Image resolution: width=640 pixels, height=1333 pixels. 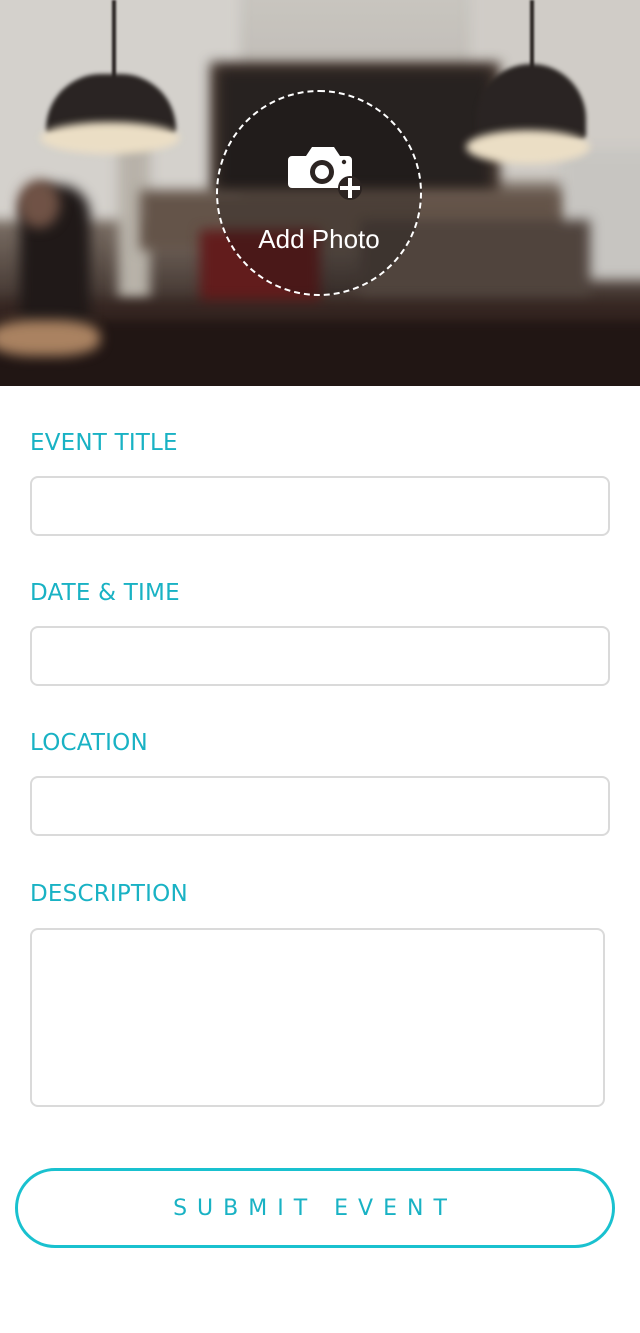 What do you see at coordinates (320, 806) in the screenshot?
I see `location-input` at bounding box center [320, 806].